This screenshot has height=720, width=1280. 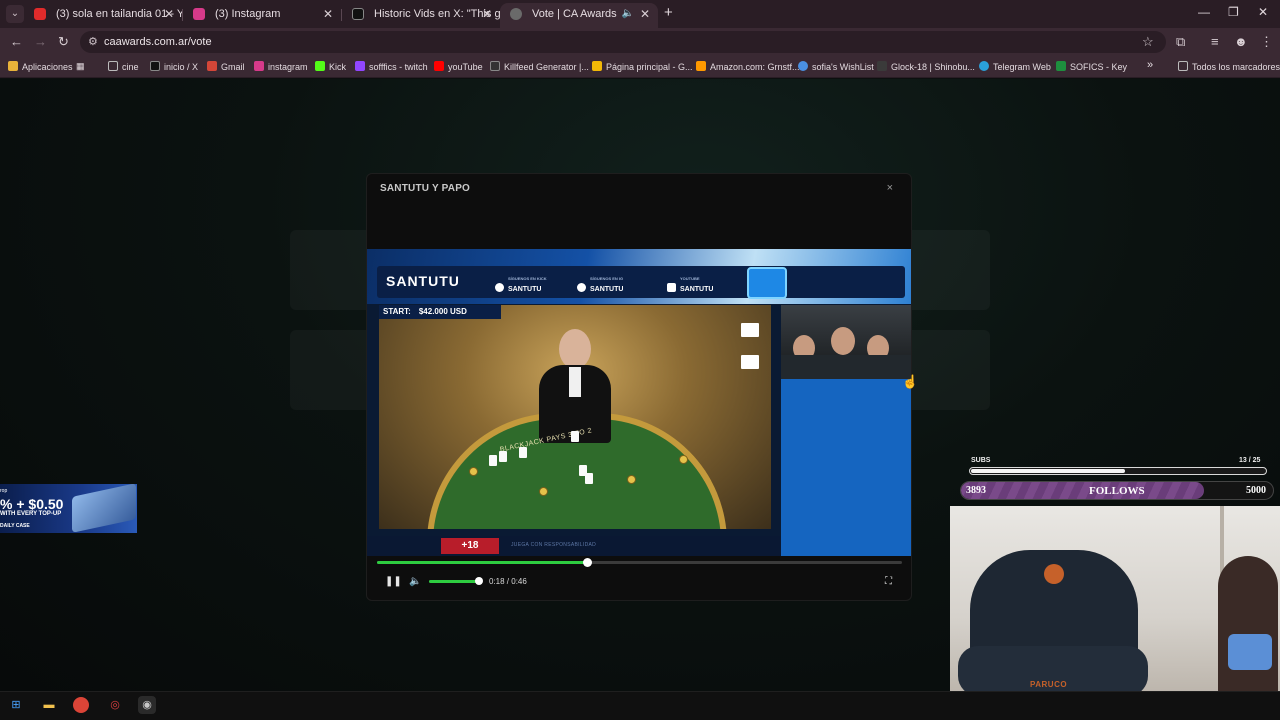 What do you see at coordinates (16, 41) in the screenshot?
I see `back-button: ←` at bounding box center [16, 41].